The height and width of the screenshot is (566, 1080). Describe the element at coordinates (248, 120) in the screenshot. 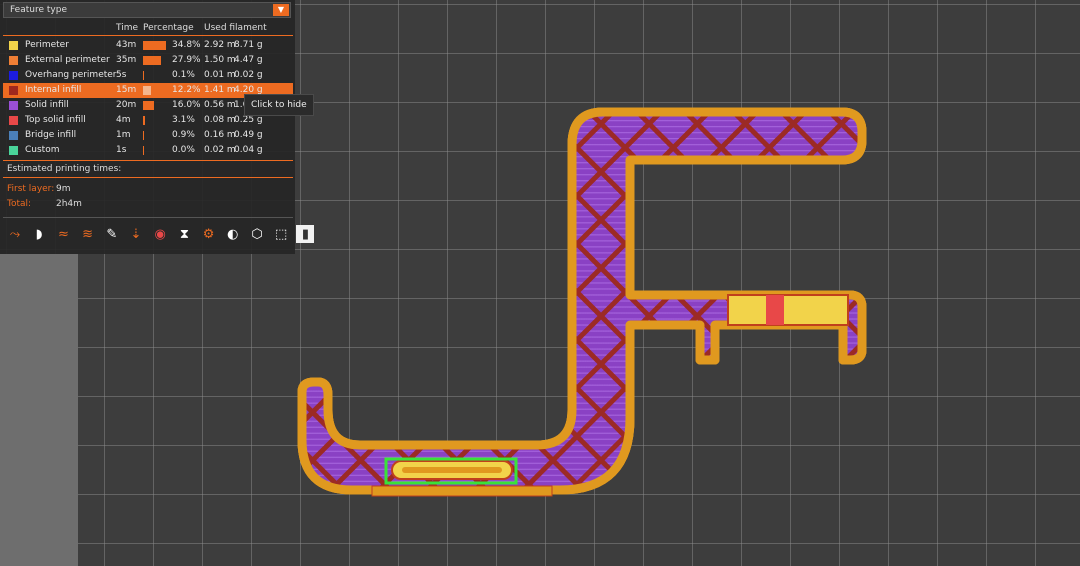

I see `feature-weight: 0.25 g` at that location.